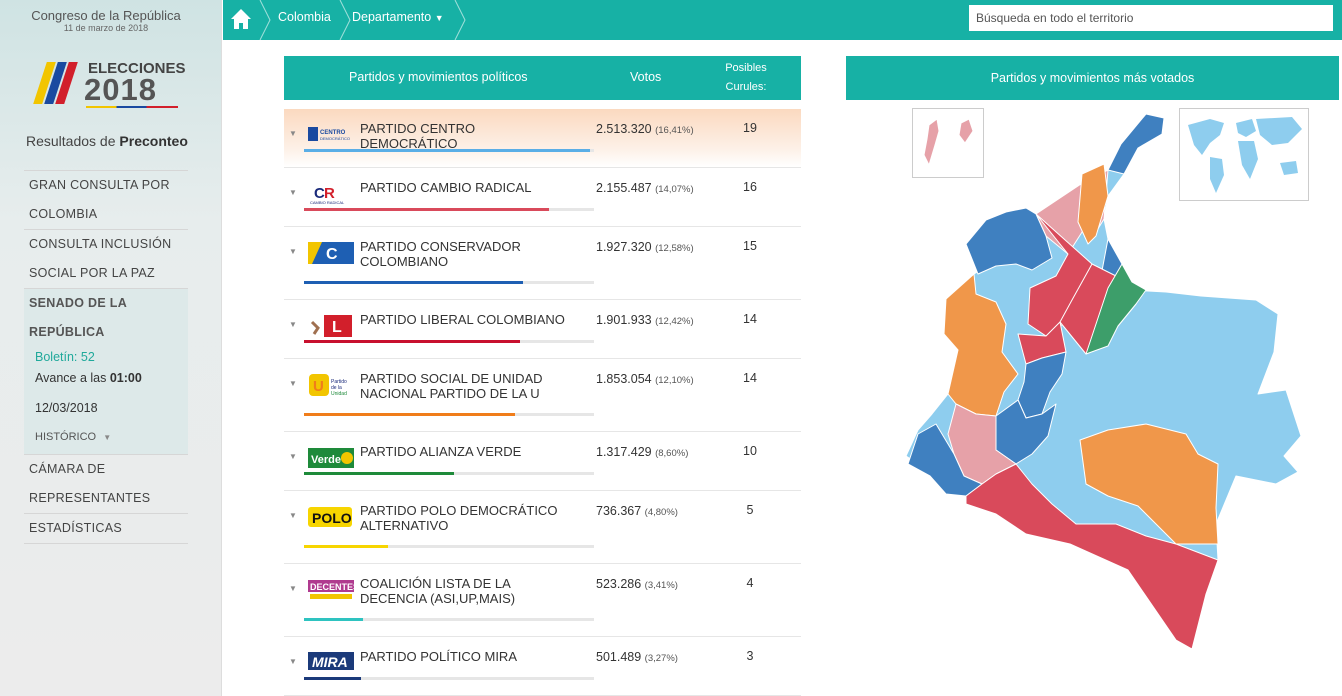 The width and height of the screenshot is (1342, 696). I want to click on svg-text: L, so click(337, 327).